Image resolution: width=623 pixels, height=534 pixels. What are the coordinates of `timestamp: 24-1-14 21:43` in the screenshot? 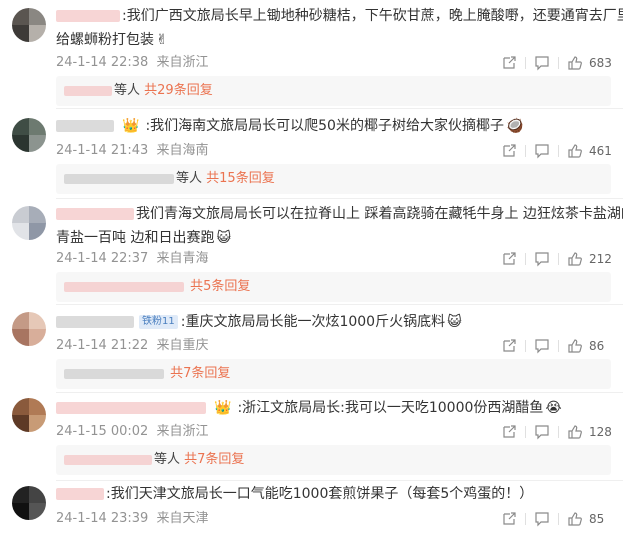 It's located at (102, 150).